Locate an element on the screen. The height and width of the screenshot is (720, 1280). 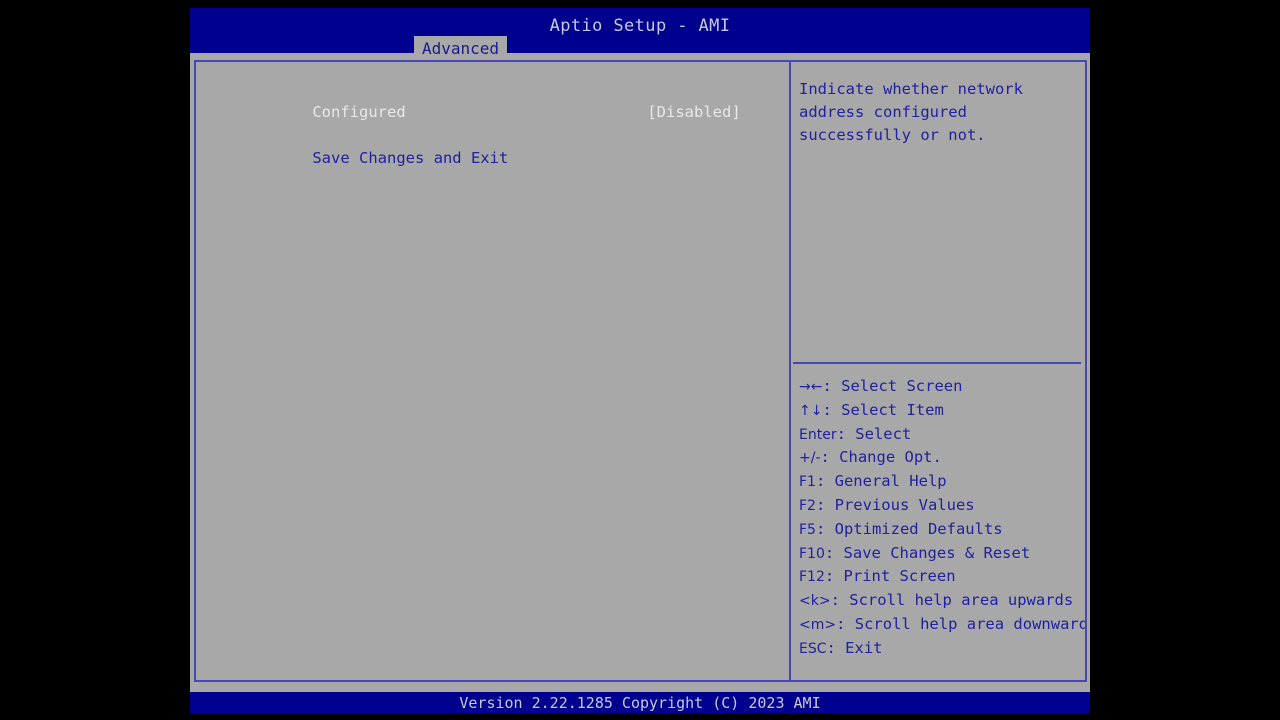
legend-key-6: F5 is located at coordinates (807, 529).